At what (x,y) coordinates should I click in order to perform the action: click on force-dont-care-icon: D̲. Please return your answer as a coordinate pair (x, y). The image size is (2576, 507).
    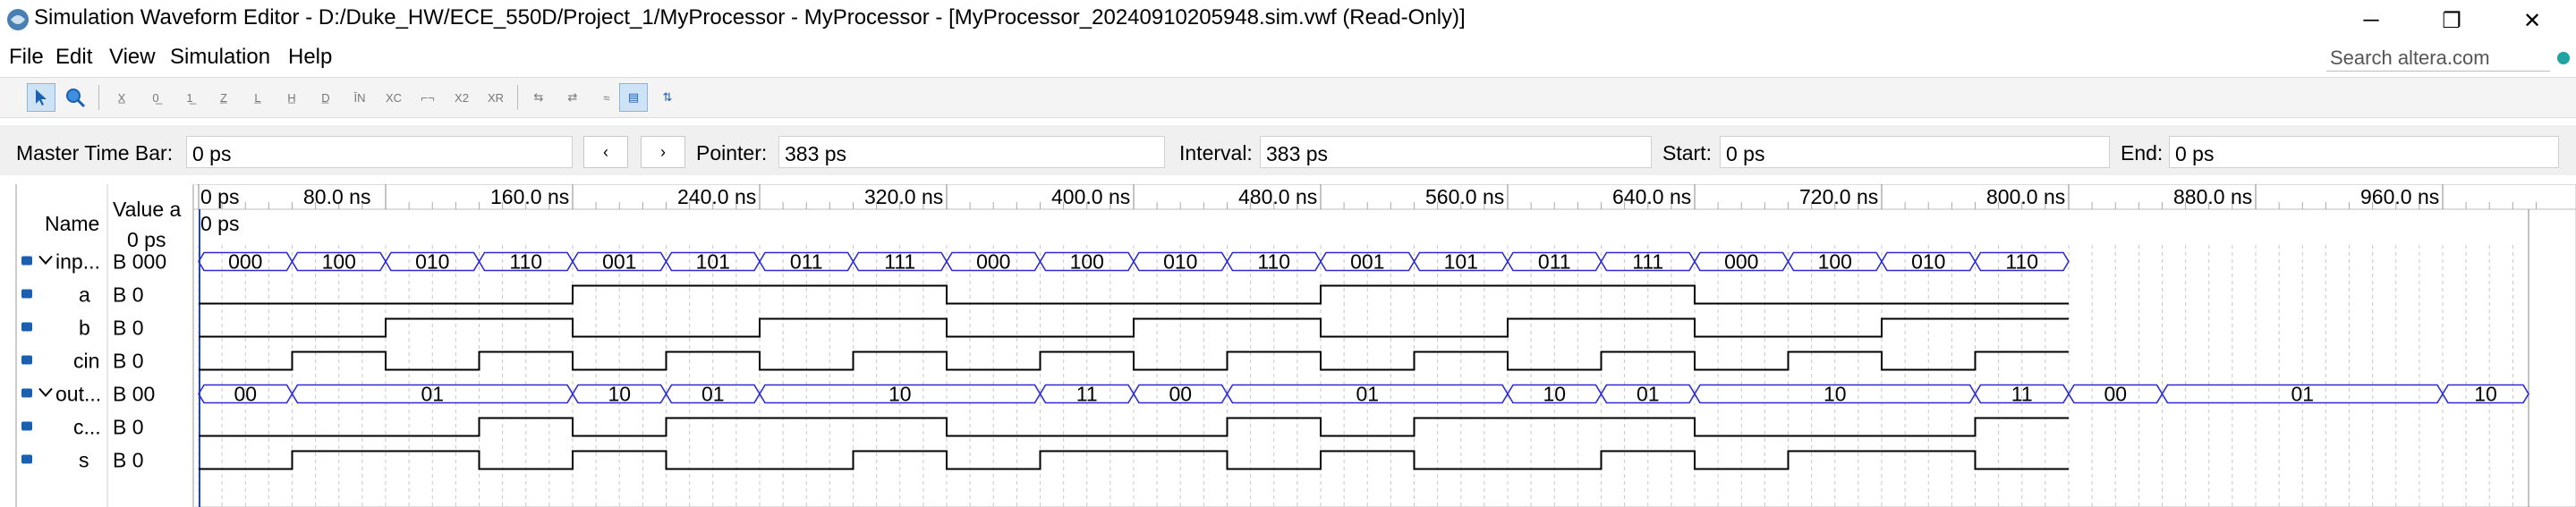
    Looking at the image, I should click on (325, 97).